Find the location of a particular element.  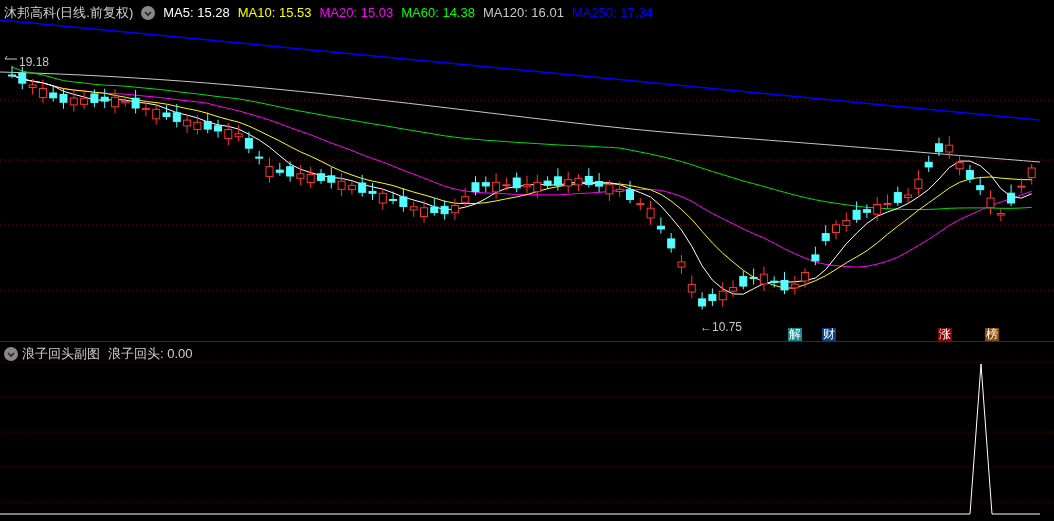

low-price-label: ←10.75 is located at coordinates (721, 327).